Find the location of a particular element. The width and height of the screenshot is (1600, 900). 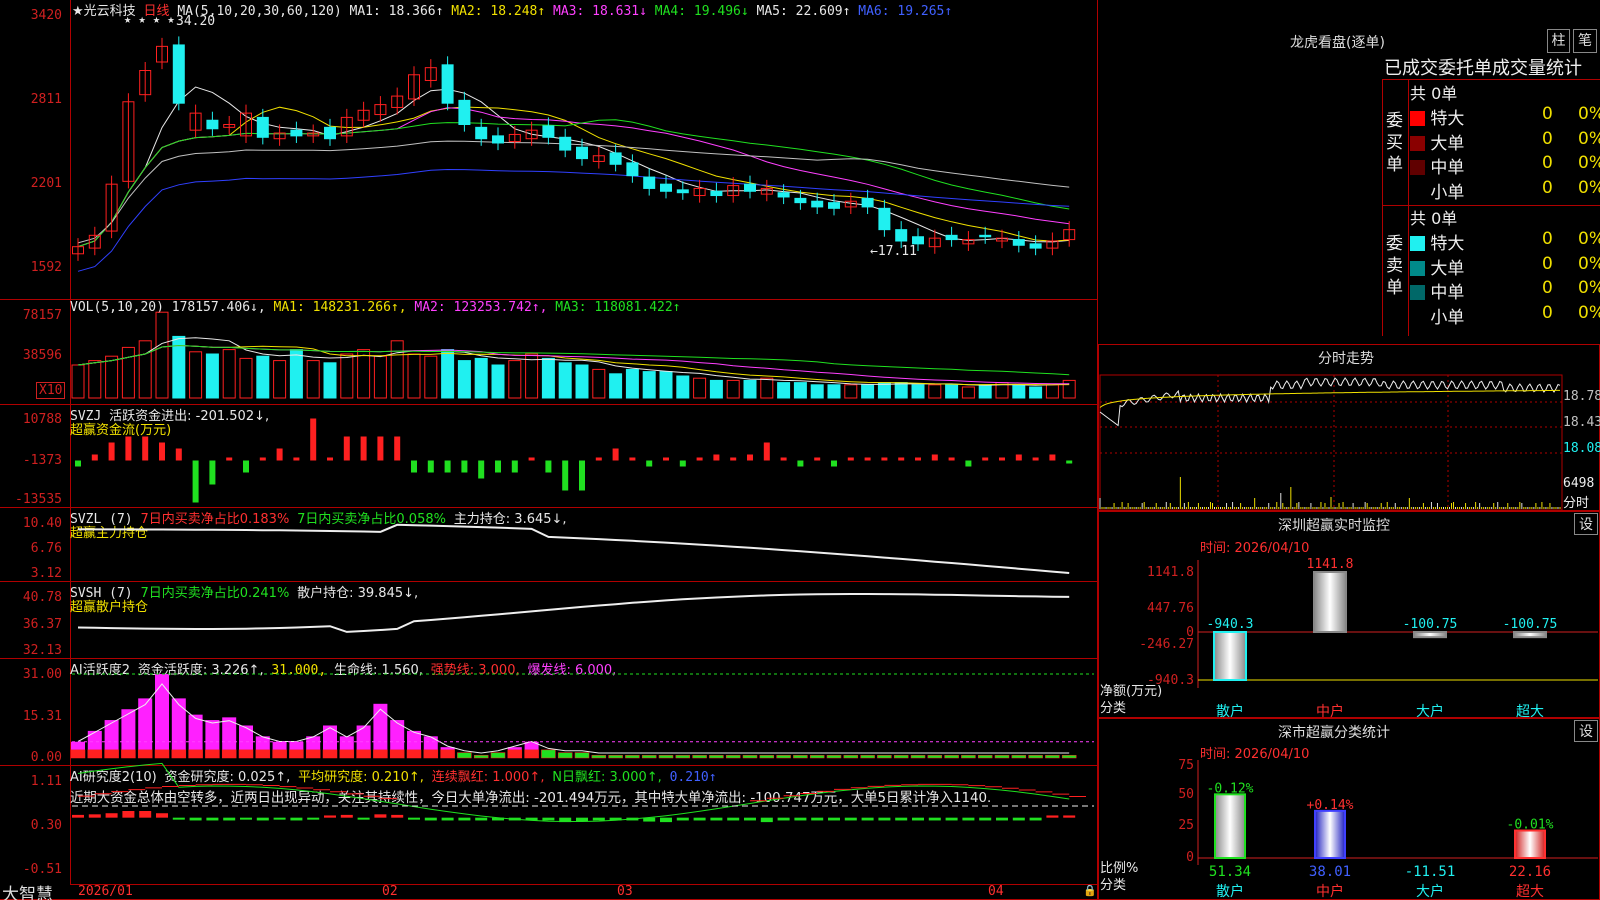

order-count: 0 is located at coordinates (1547, 163).